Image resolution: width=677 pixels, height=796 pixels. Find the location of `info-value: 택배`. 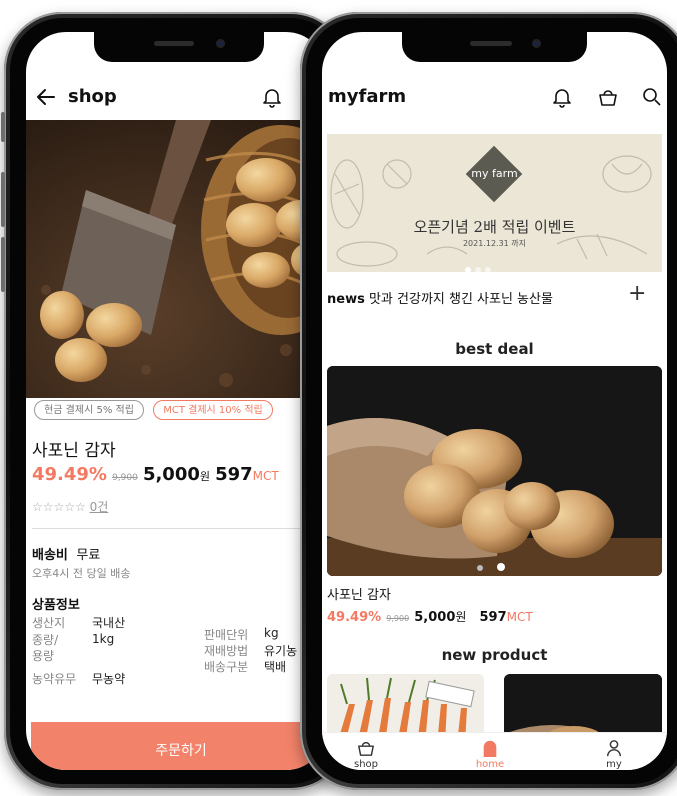

info-value: 택배 is located at coordinates (275, 667).